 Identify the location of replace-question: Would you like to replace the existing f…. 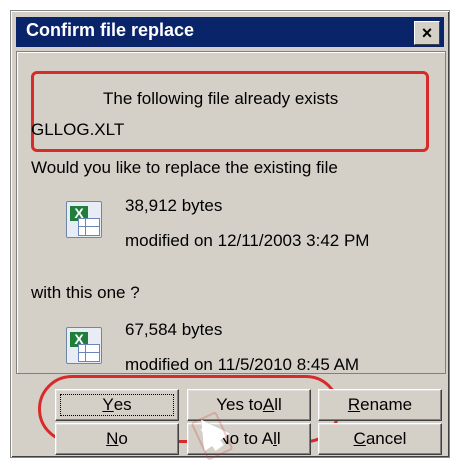
(184, 167).